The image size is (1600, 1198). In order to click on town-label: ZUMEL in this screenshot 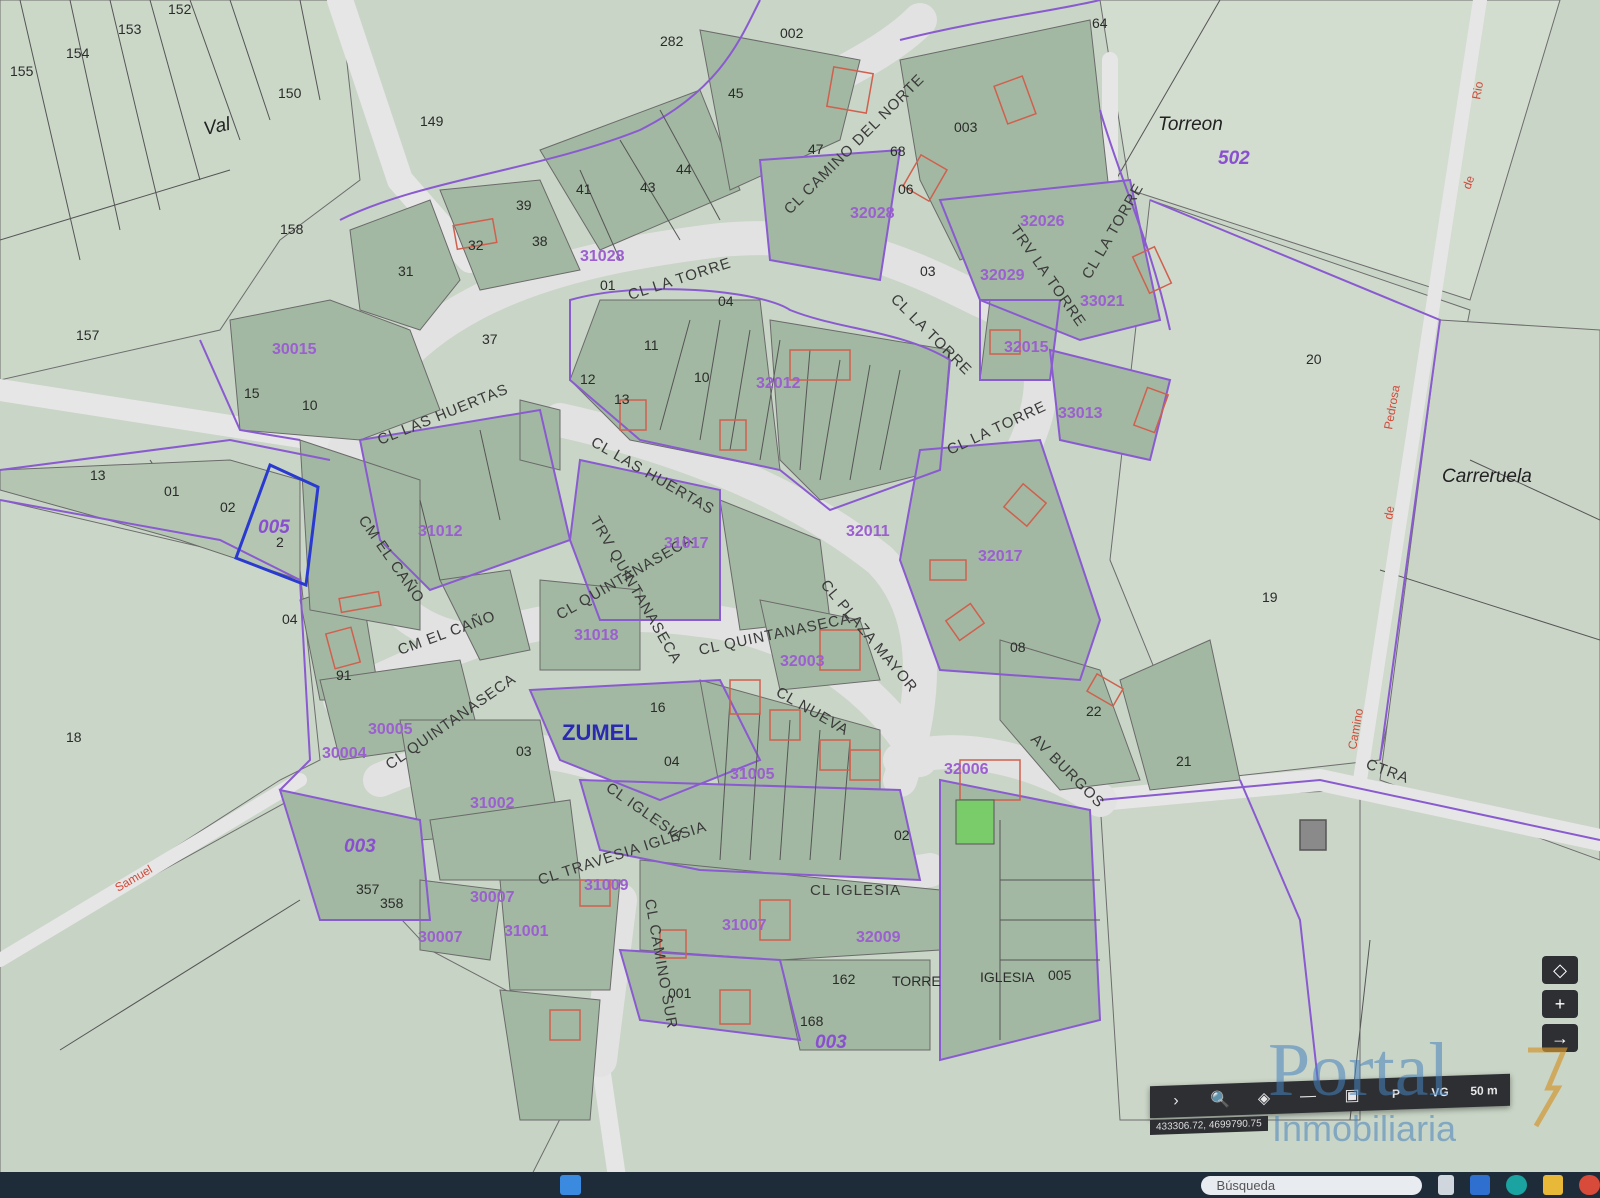, I will do `click(600, 732)`.